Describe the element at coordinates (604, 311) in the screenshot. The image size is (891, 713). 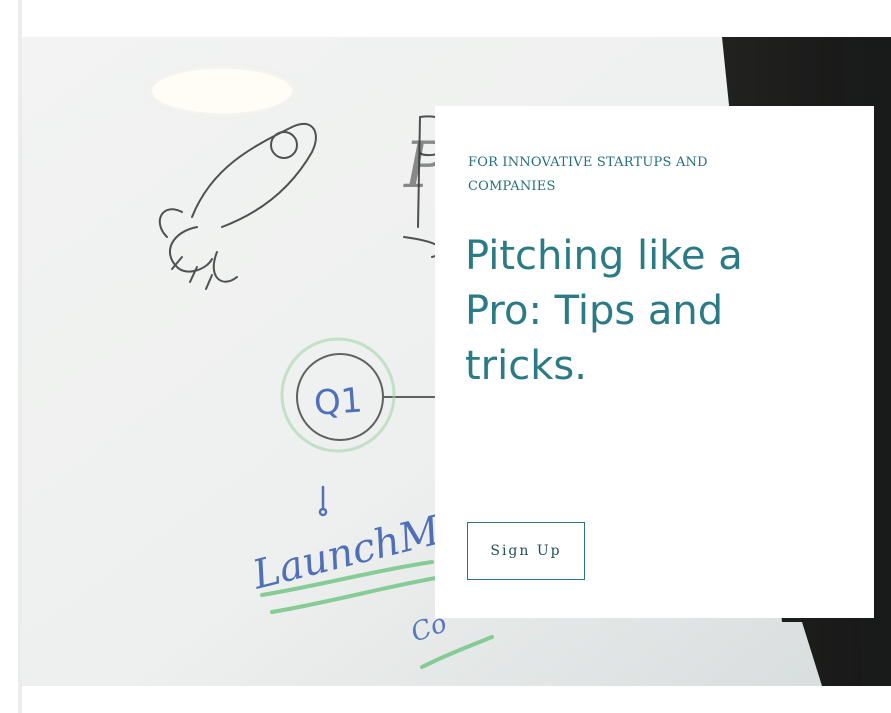
I see `hero-headline: Pitching like a Pro: Tips and tricks.` at that location.